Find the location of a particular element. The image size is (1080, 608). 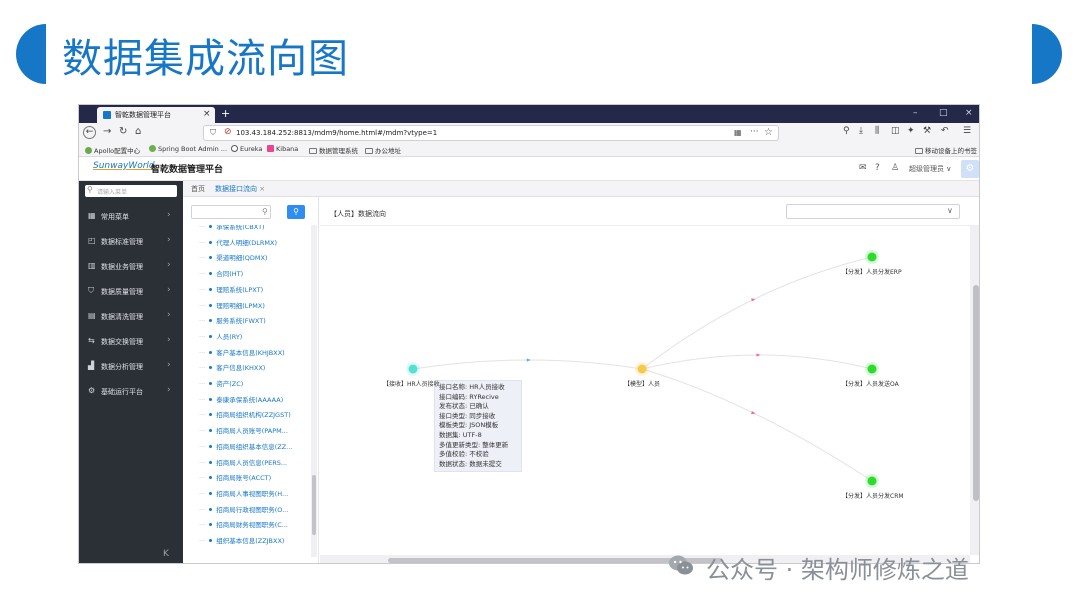

tree-item: ··· 招商局账号(ACCT) is located at coordinates (254, 478).